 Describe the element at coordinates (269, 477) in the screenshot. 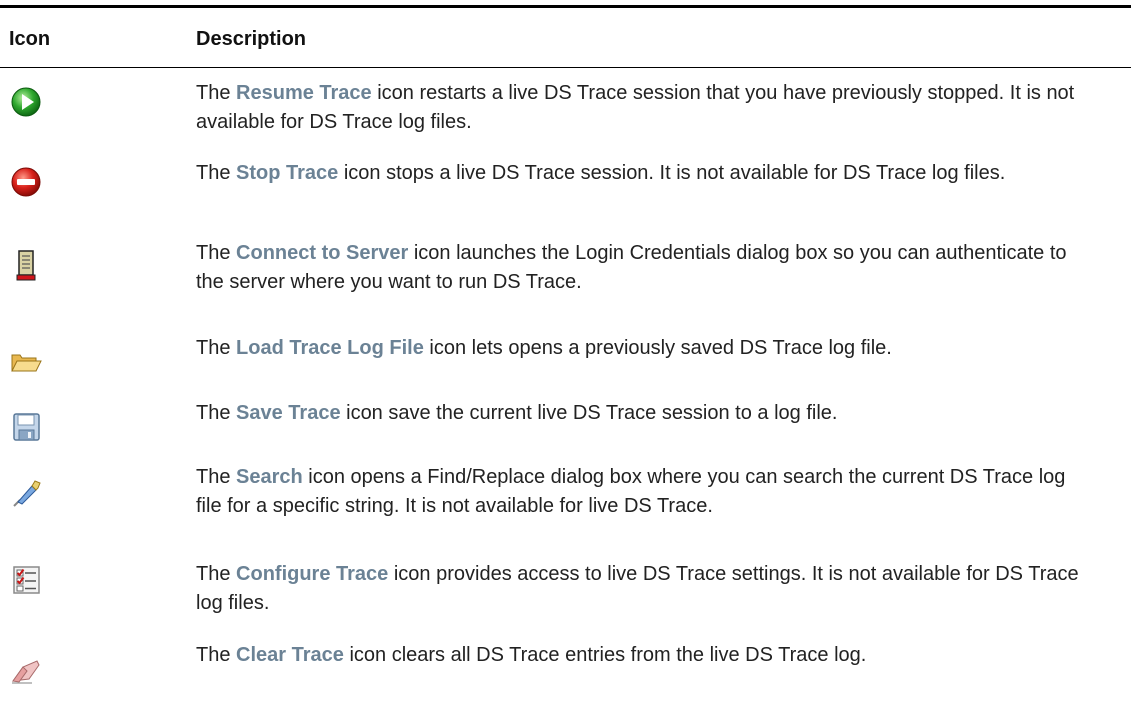

I see `row-term: Search` at that location.